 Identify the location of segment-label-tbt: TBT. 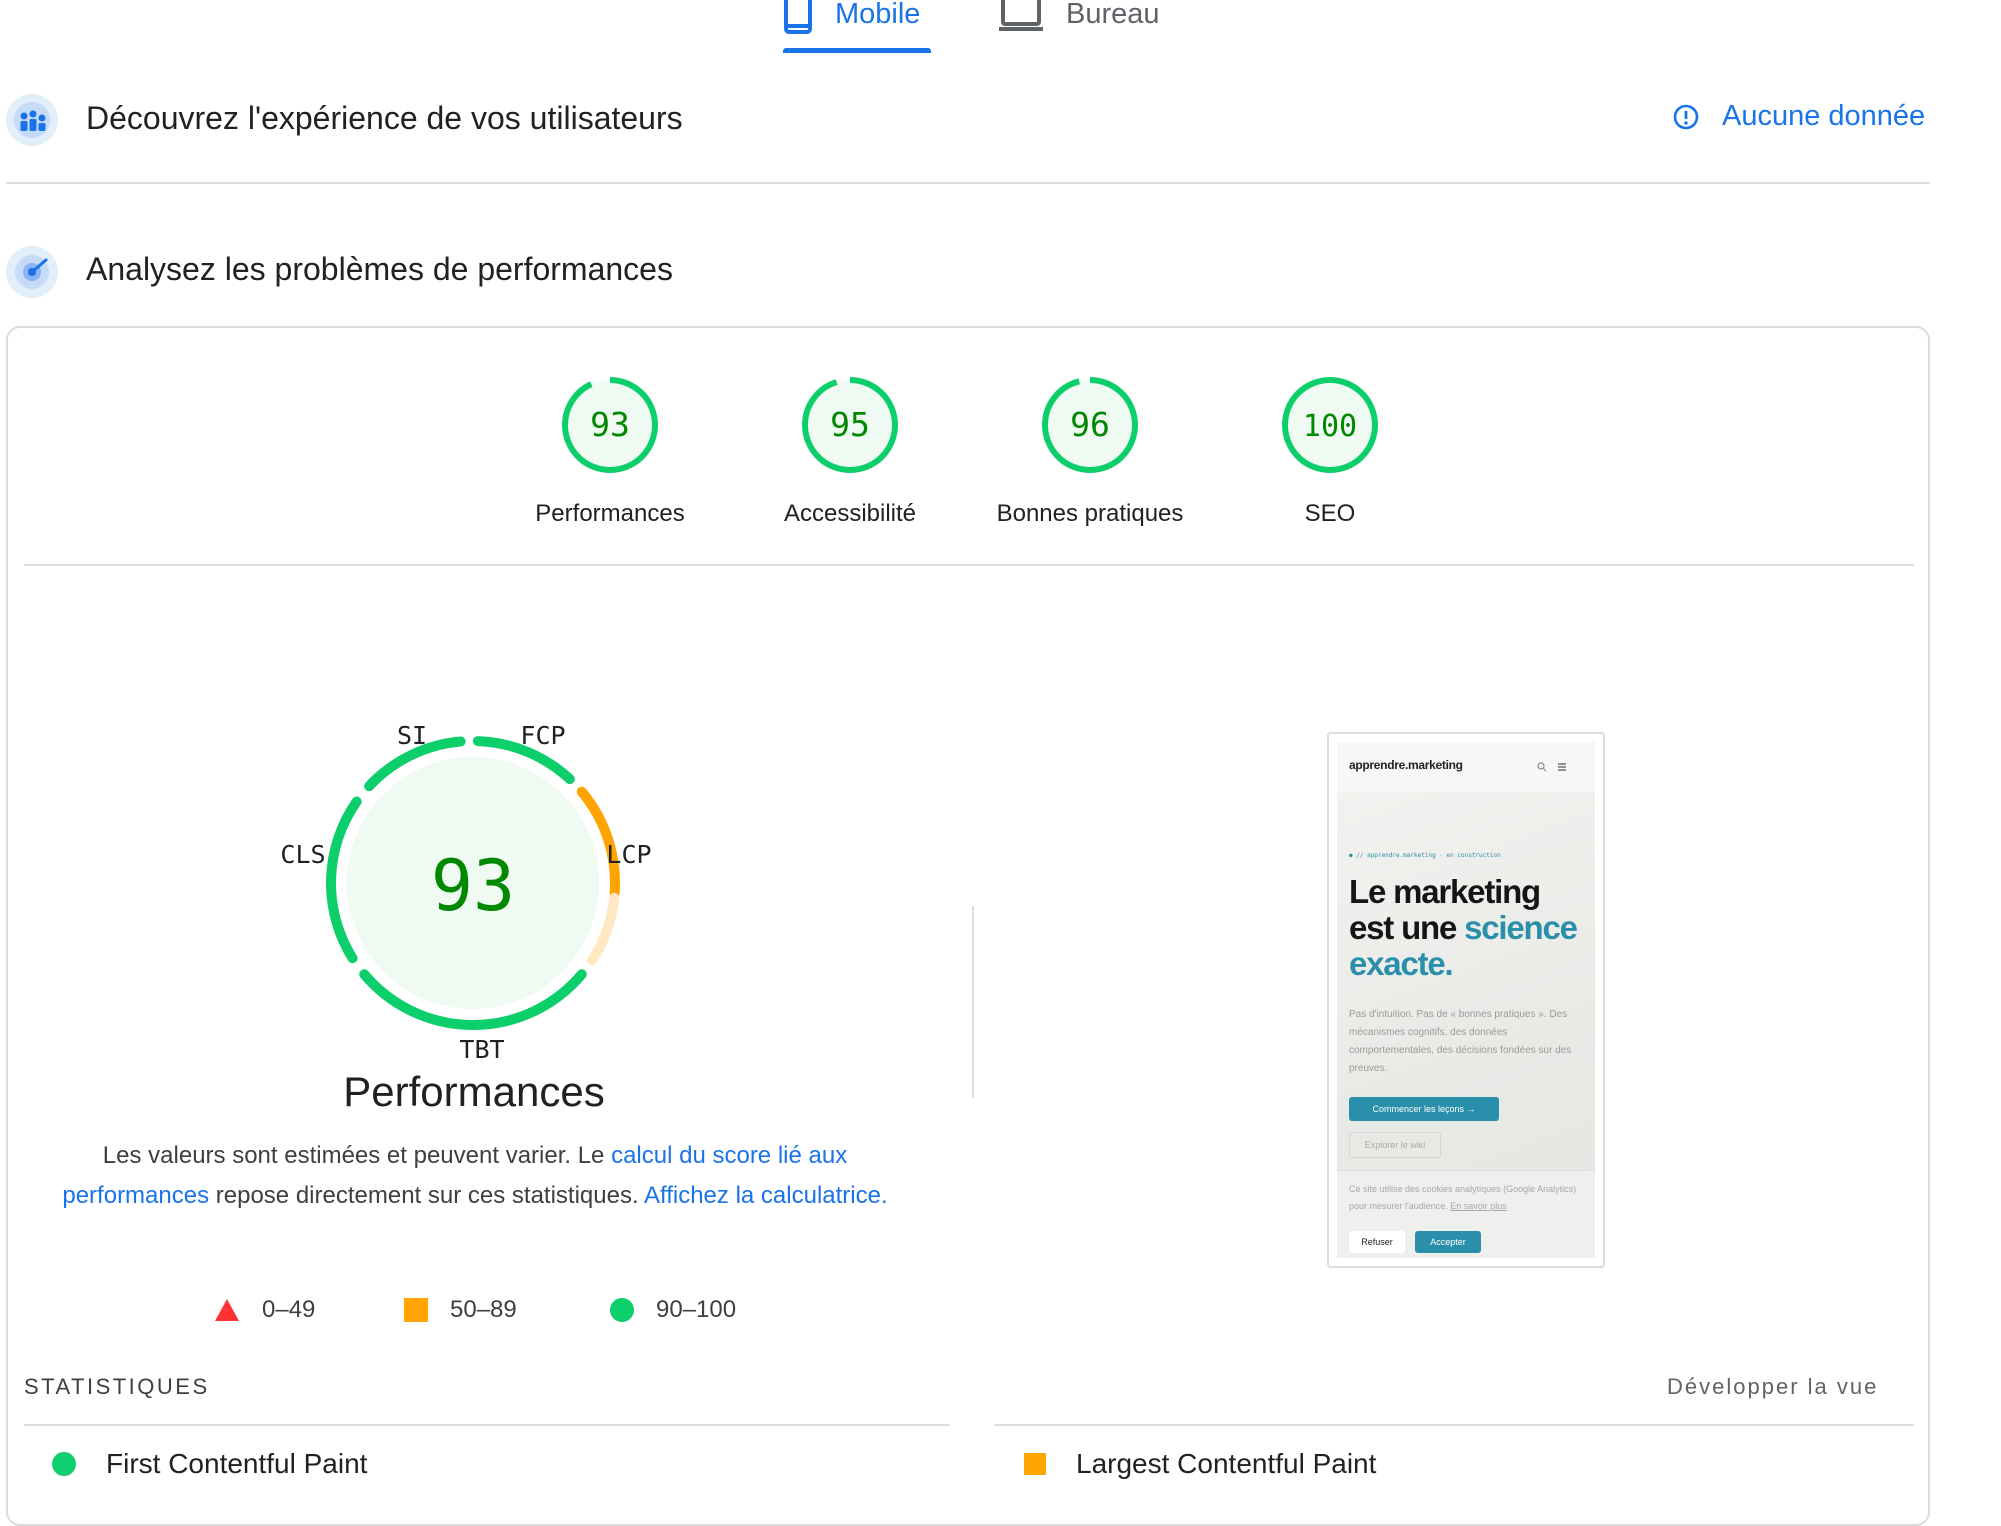
(481, 1049).